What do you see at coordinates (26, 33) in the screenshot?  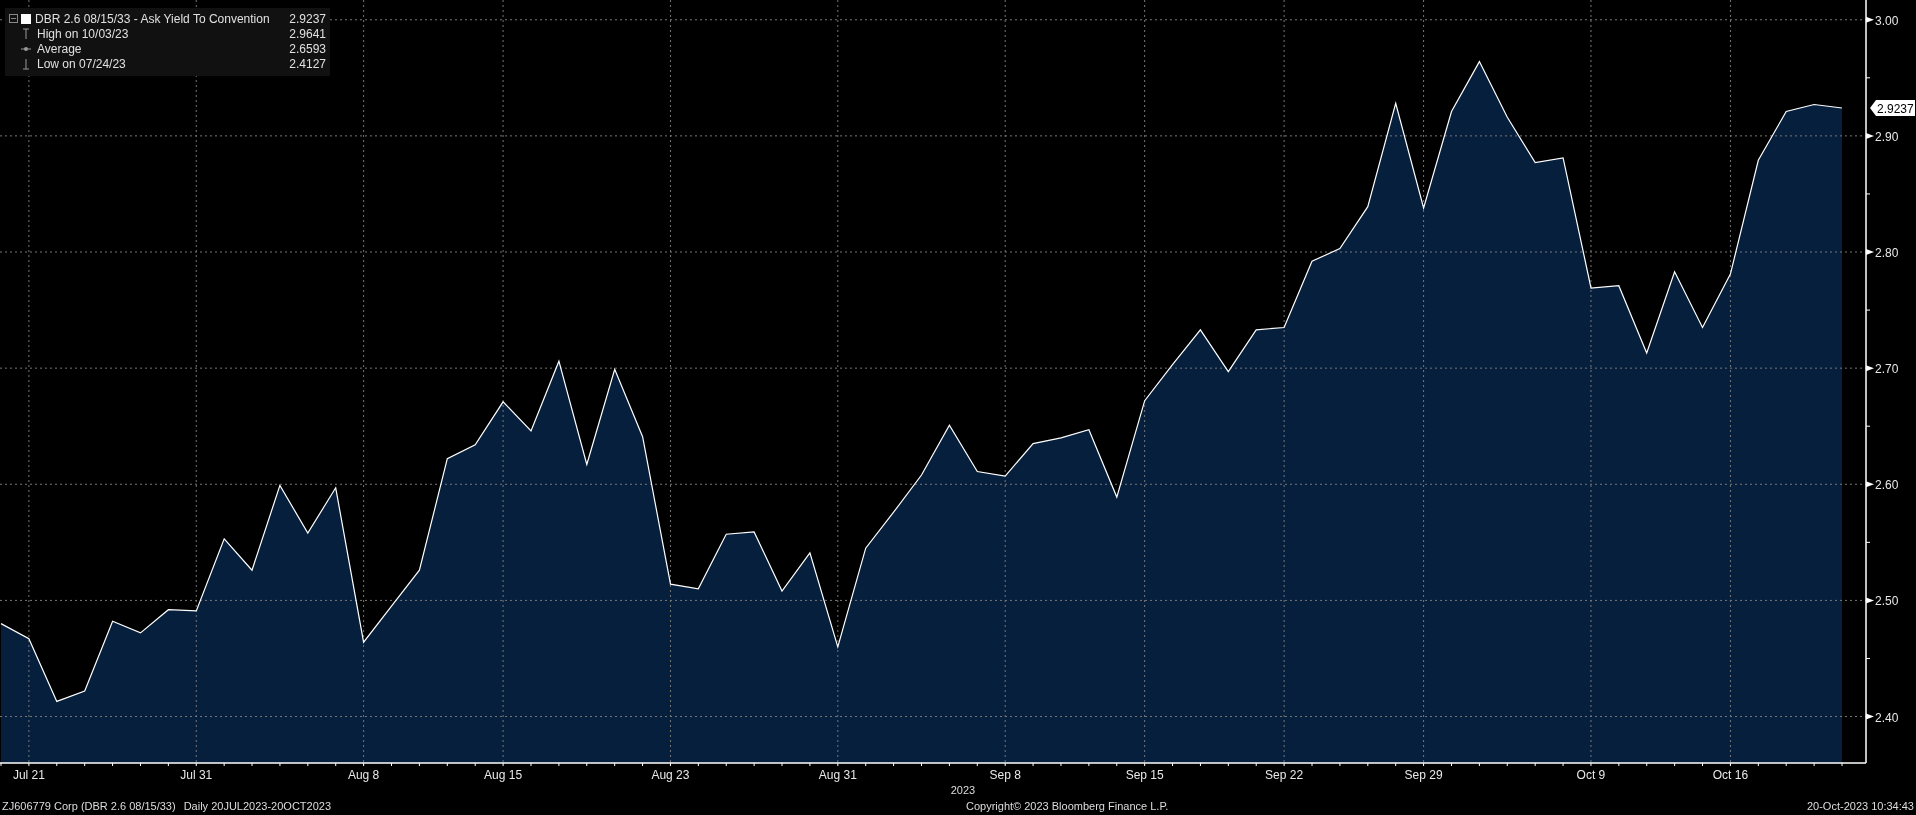 I see `high-marker-icon` at bounding box center [26, 33].